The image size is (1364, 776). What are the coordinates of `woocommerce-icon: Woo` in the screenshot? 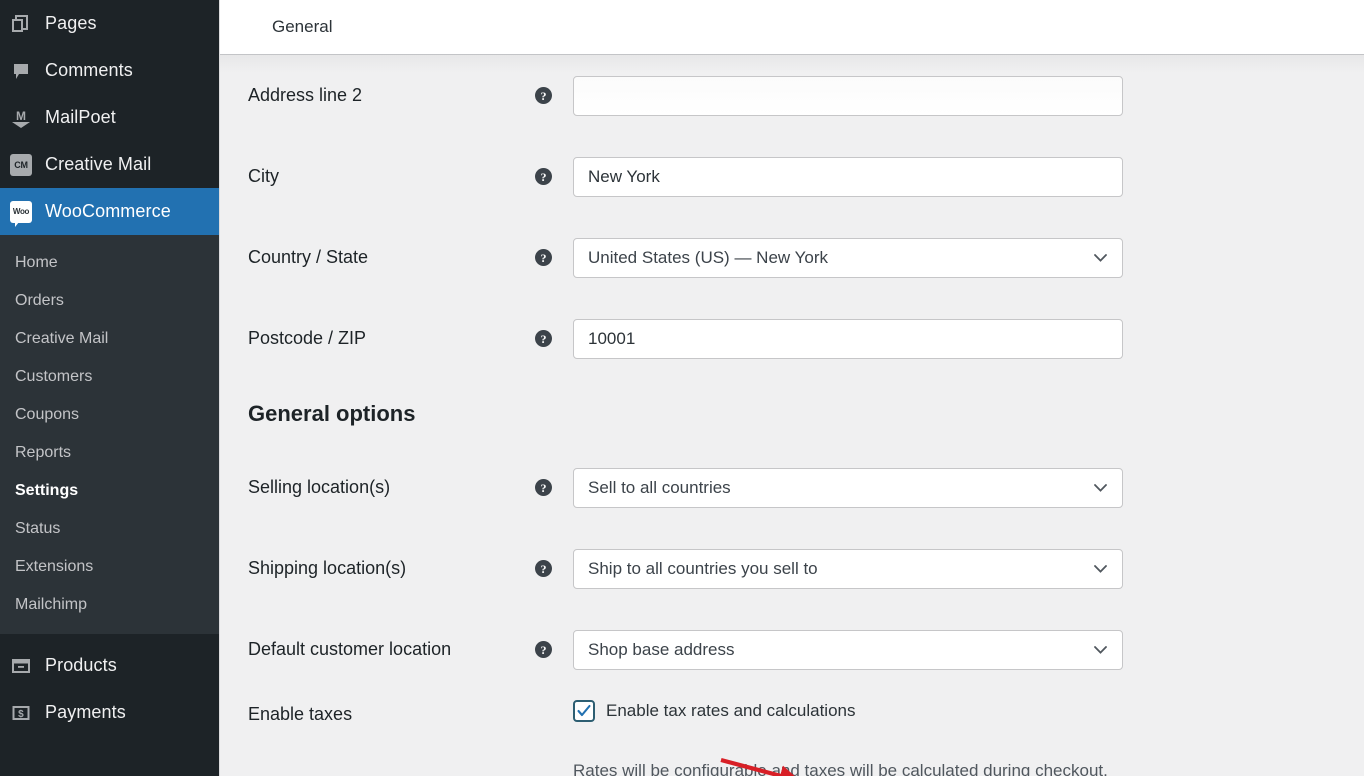 It's located at (21, 213).